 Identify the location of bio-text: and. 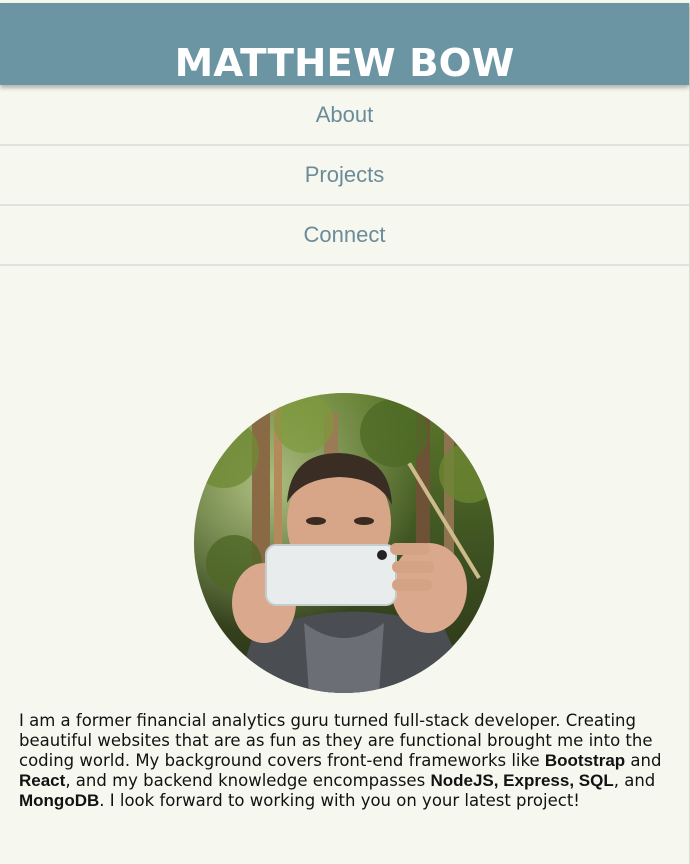
(643, 760).